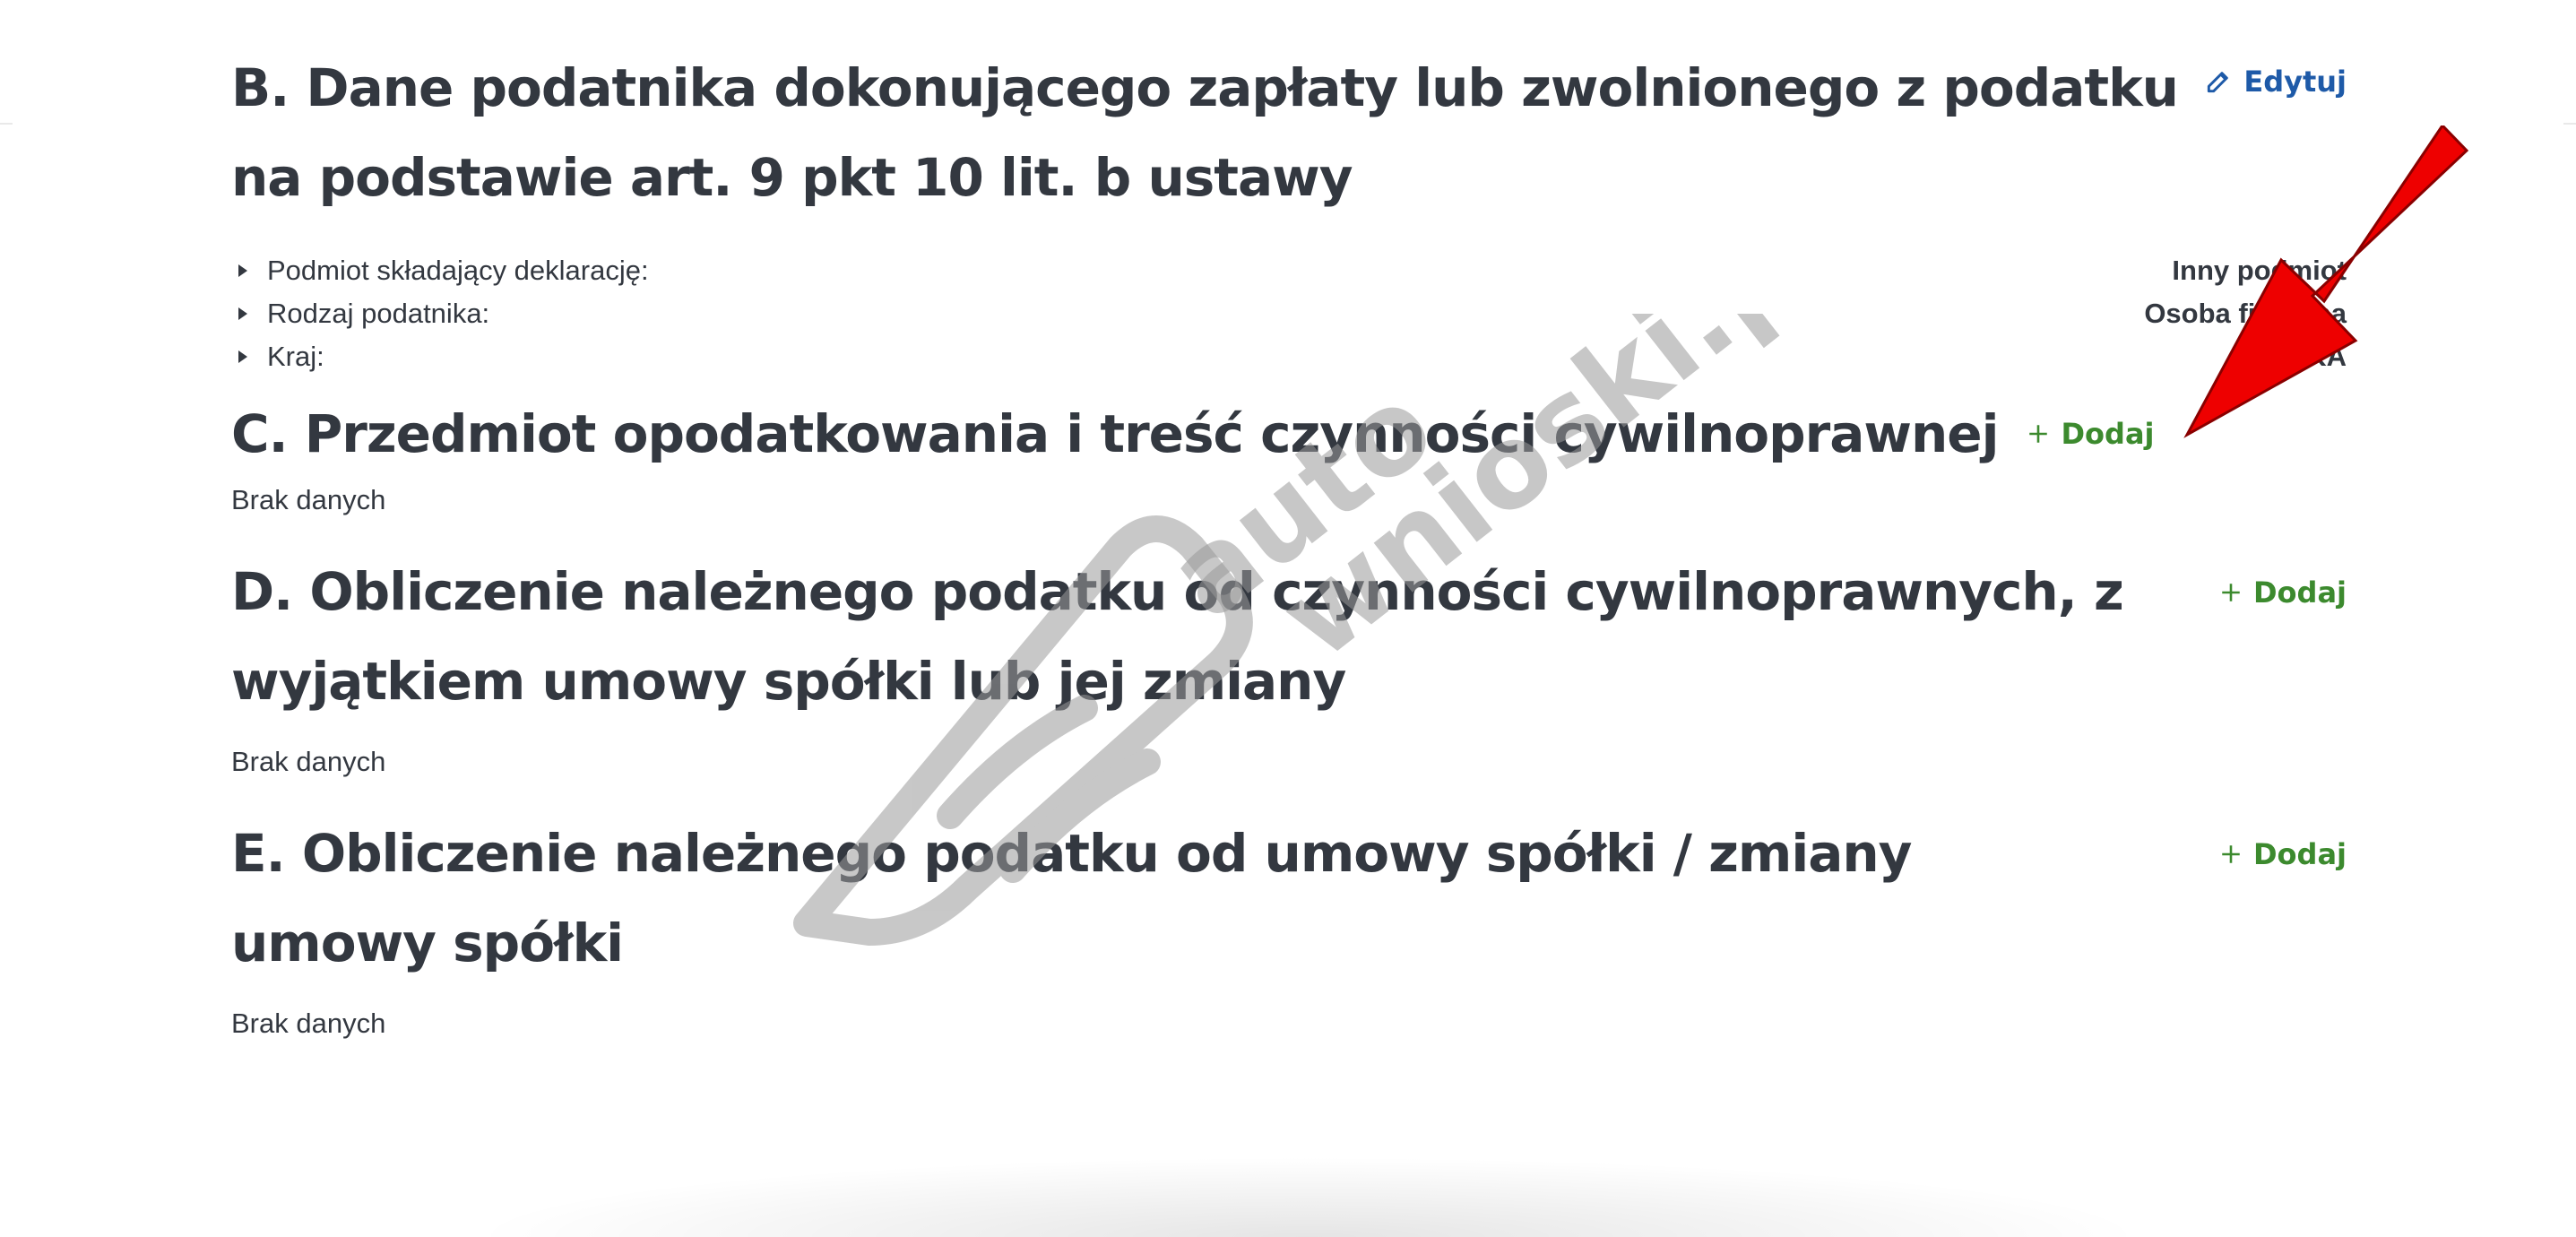 The width and height of the screenshot is (2576, 1237). Describe the element at coordinates (2295, 82) in the screenshot. I see `edit-label: Edytuj` at that location.